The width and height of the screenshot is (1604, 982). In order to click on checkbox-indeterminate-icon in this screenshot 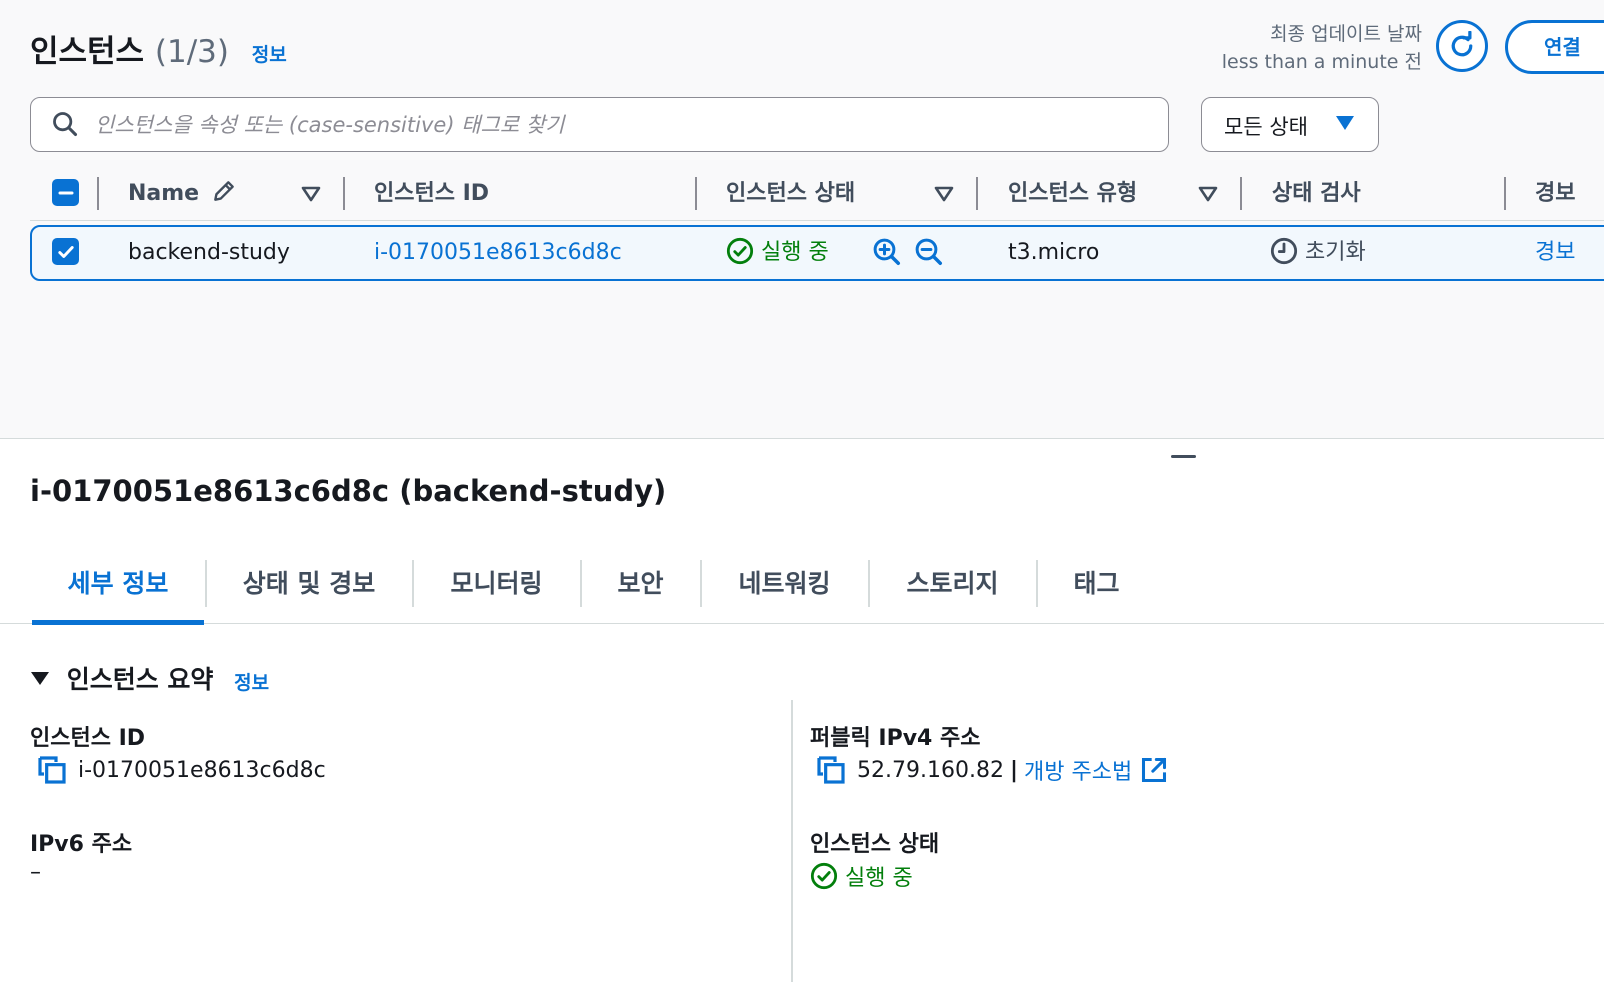, I will do `click(65, 192)`.